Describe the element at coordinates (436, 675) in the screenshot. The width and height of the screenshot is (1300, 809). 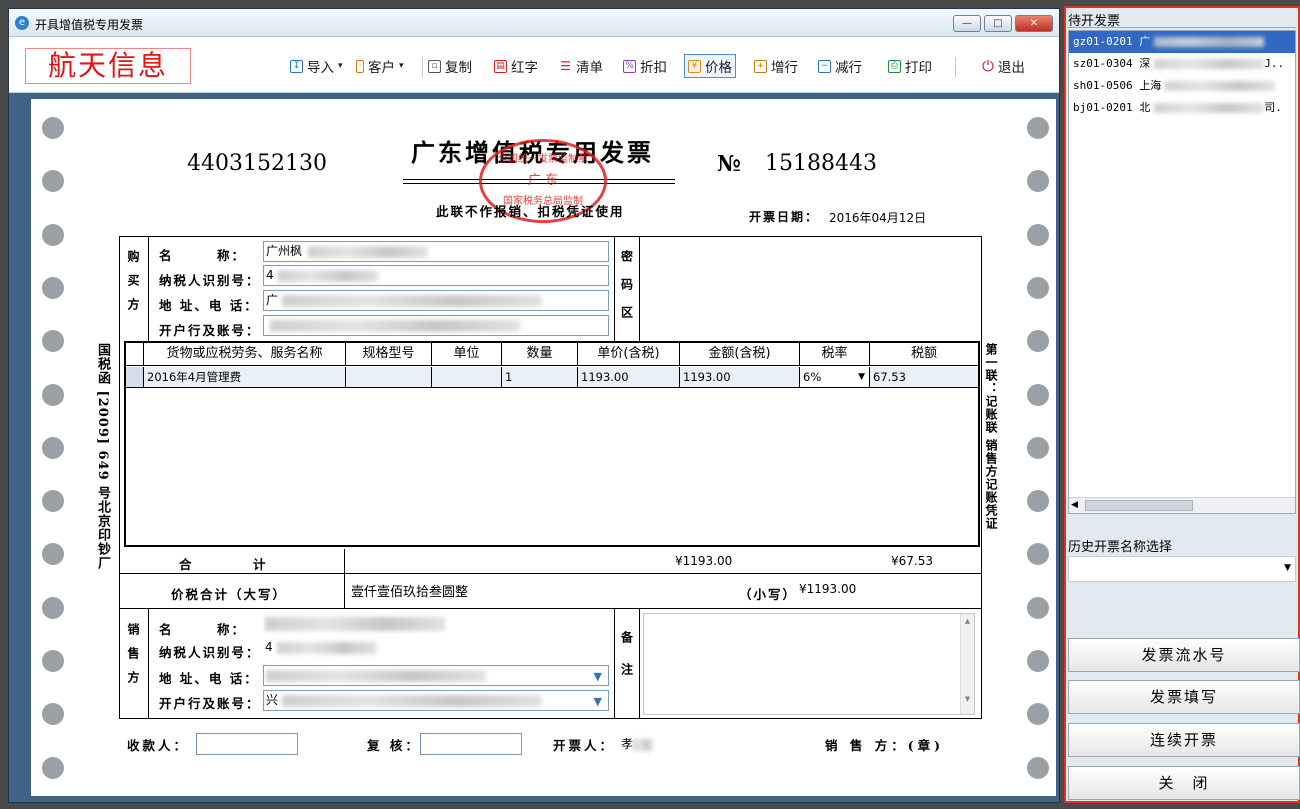
I see `seller-address-field: ▼` at that location.